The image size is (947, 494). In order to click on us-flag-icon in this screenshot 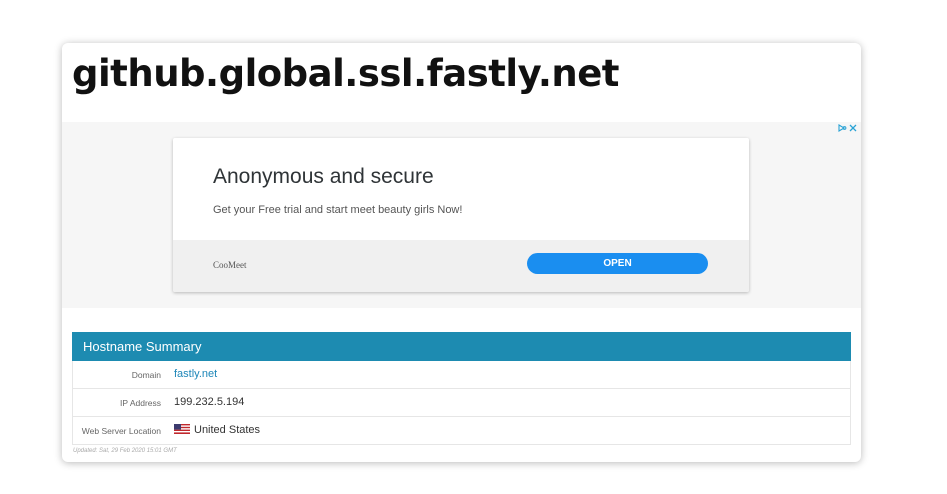, I will do `click(182, 429)`.